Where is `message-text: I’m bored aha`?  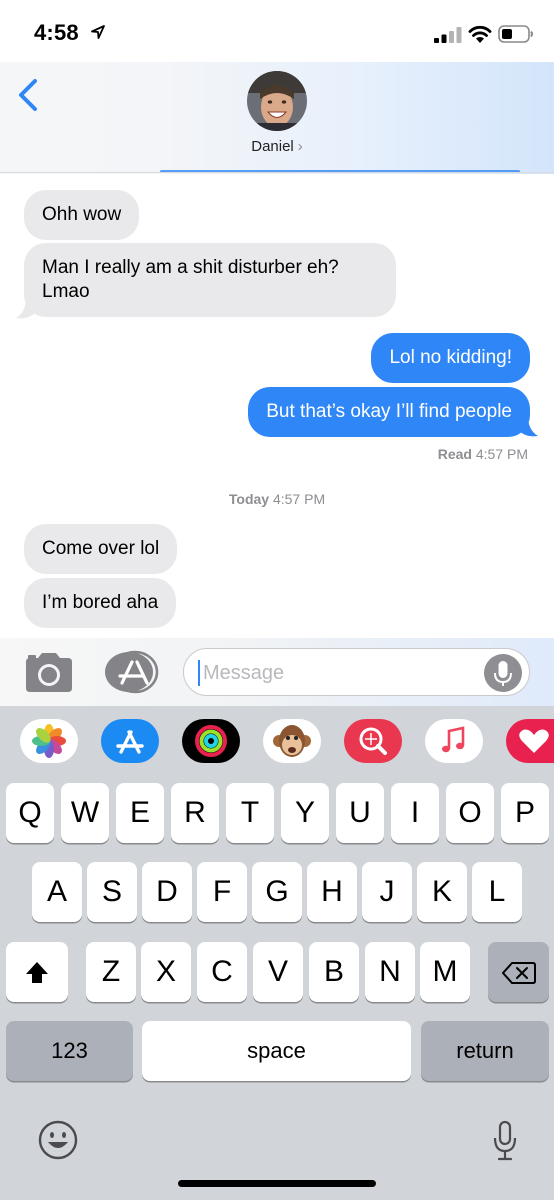
message-text: I’m bored aha is located at coordinates (100, 602).